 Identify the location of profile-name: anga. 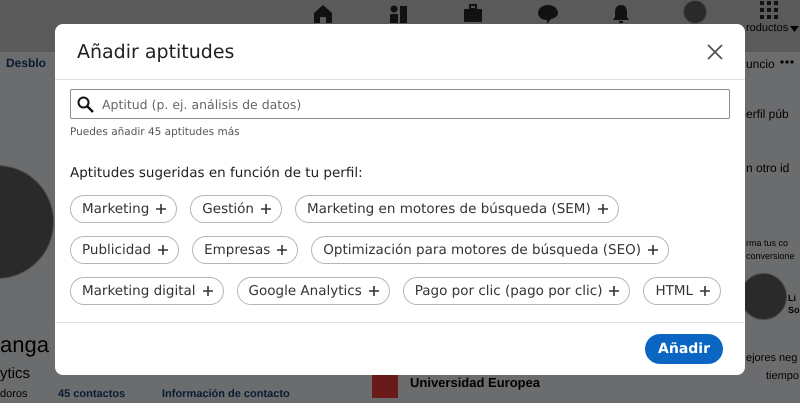
(24, 345).